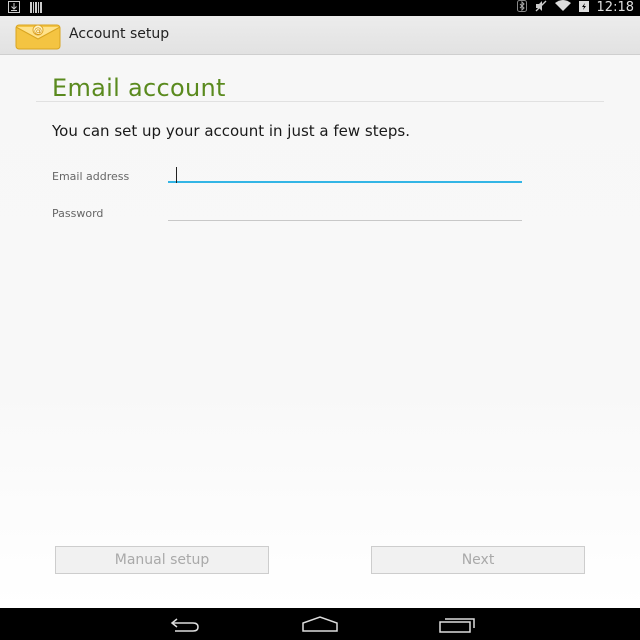  I want to click on action-bar: @ Account setup, so click(320, 35).